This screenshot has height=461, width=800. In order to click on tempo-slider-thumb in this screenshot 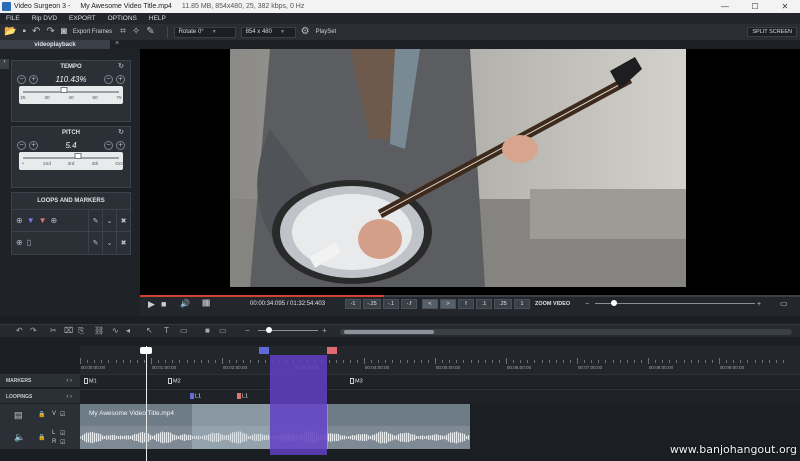, I will do `click(64, 90)`.